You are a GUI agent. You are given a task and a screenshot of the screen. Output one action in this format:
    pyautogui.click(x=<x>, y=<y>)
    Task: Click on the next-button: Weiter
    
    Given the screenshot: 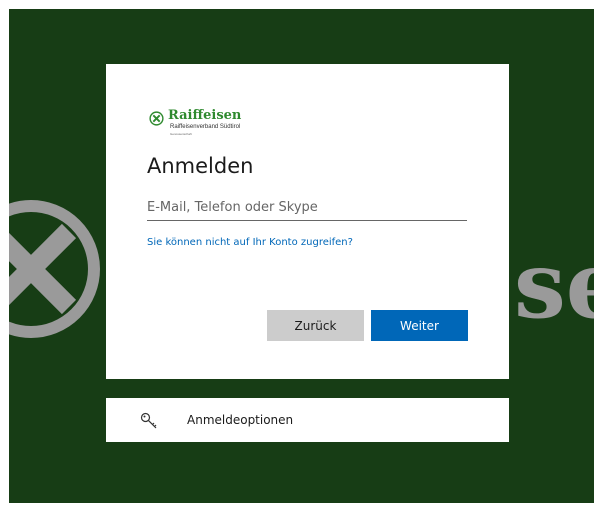 What is the action you would take?
    pyautogui.click(x=419, y=325)
    